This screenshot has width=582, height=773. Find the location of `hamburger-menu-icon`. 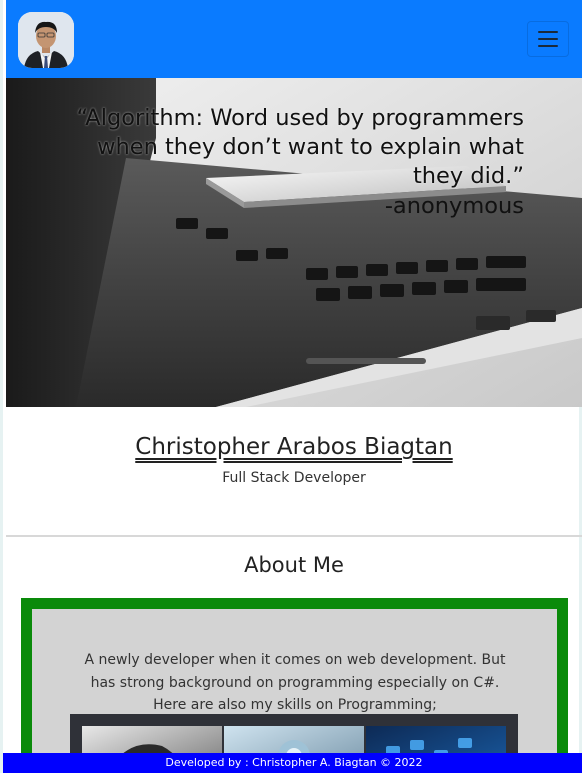

hamburger-menu-icon is located at coordinates (548, 32).